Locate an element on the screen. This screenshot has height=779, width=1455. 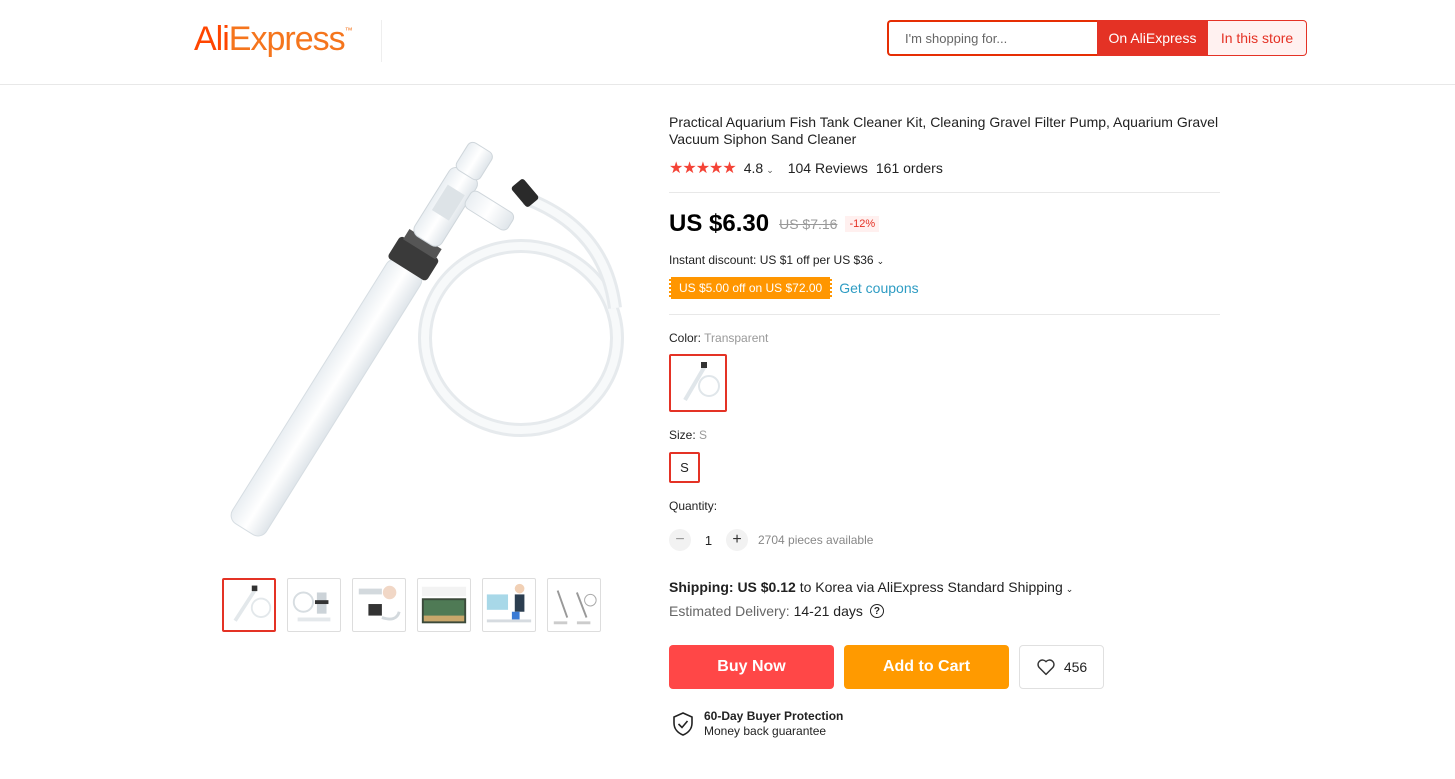
color-label: Color: Transparent is located at coordinates (718, 338).